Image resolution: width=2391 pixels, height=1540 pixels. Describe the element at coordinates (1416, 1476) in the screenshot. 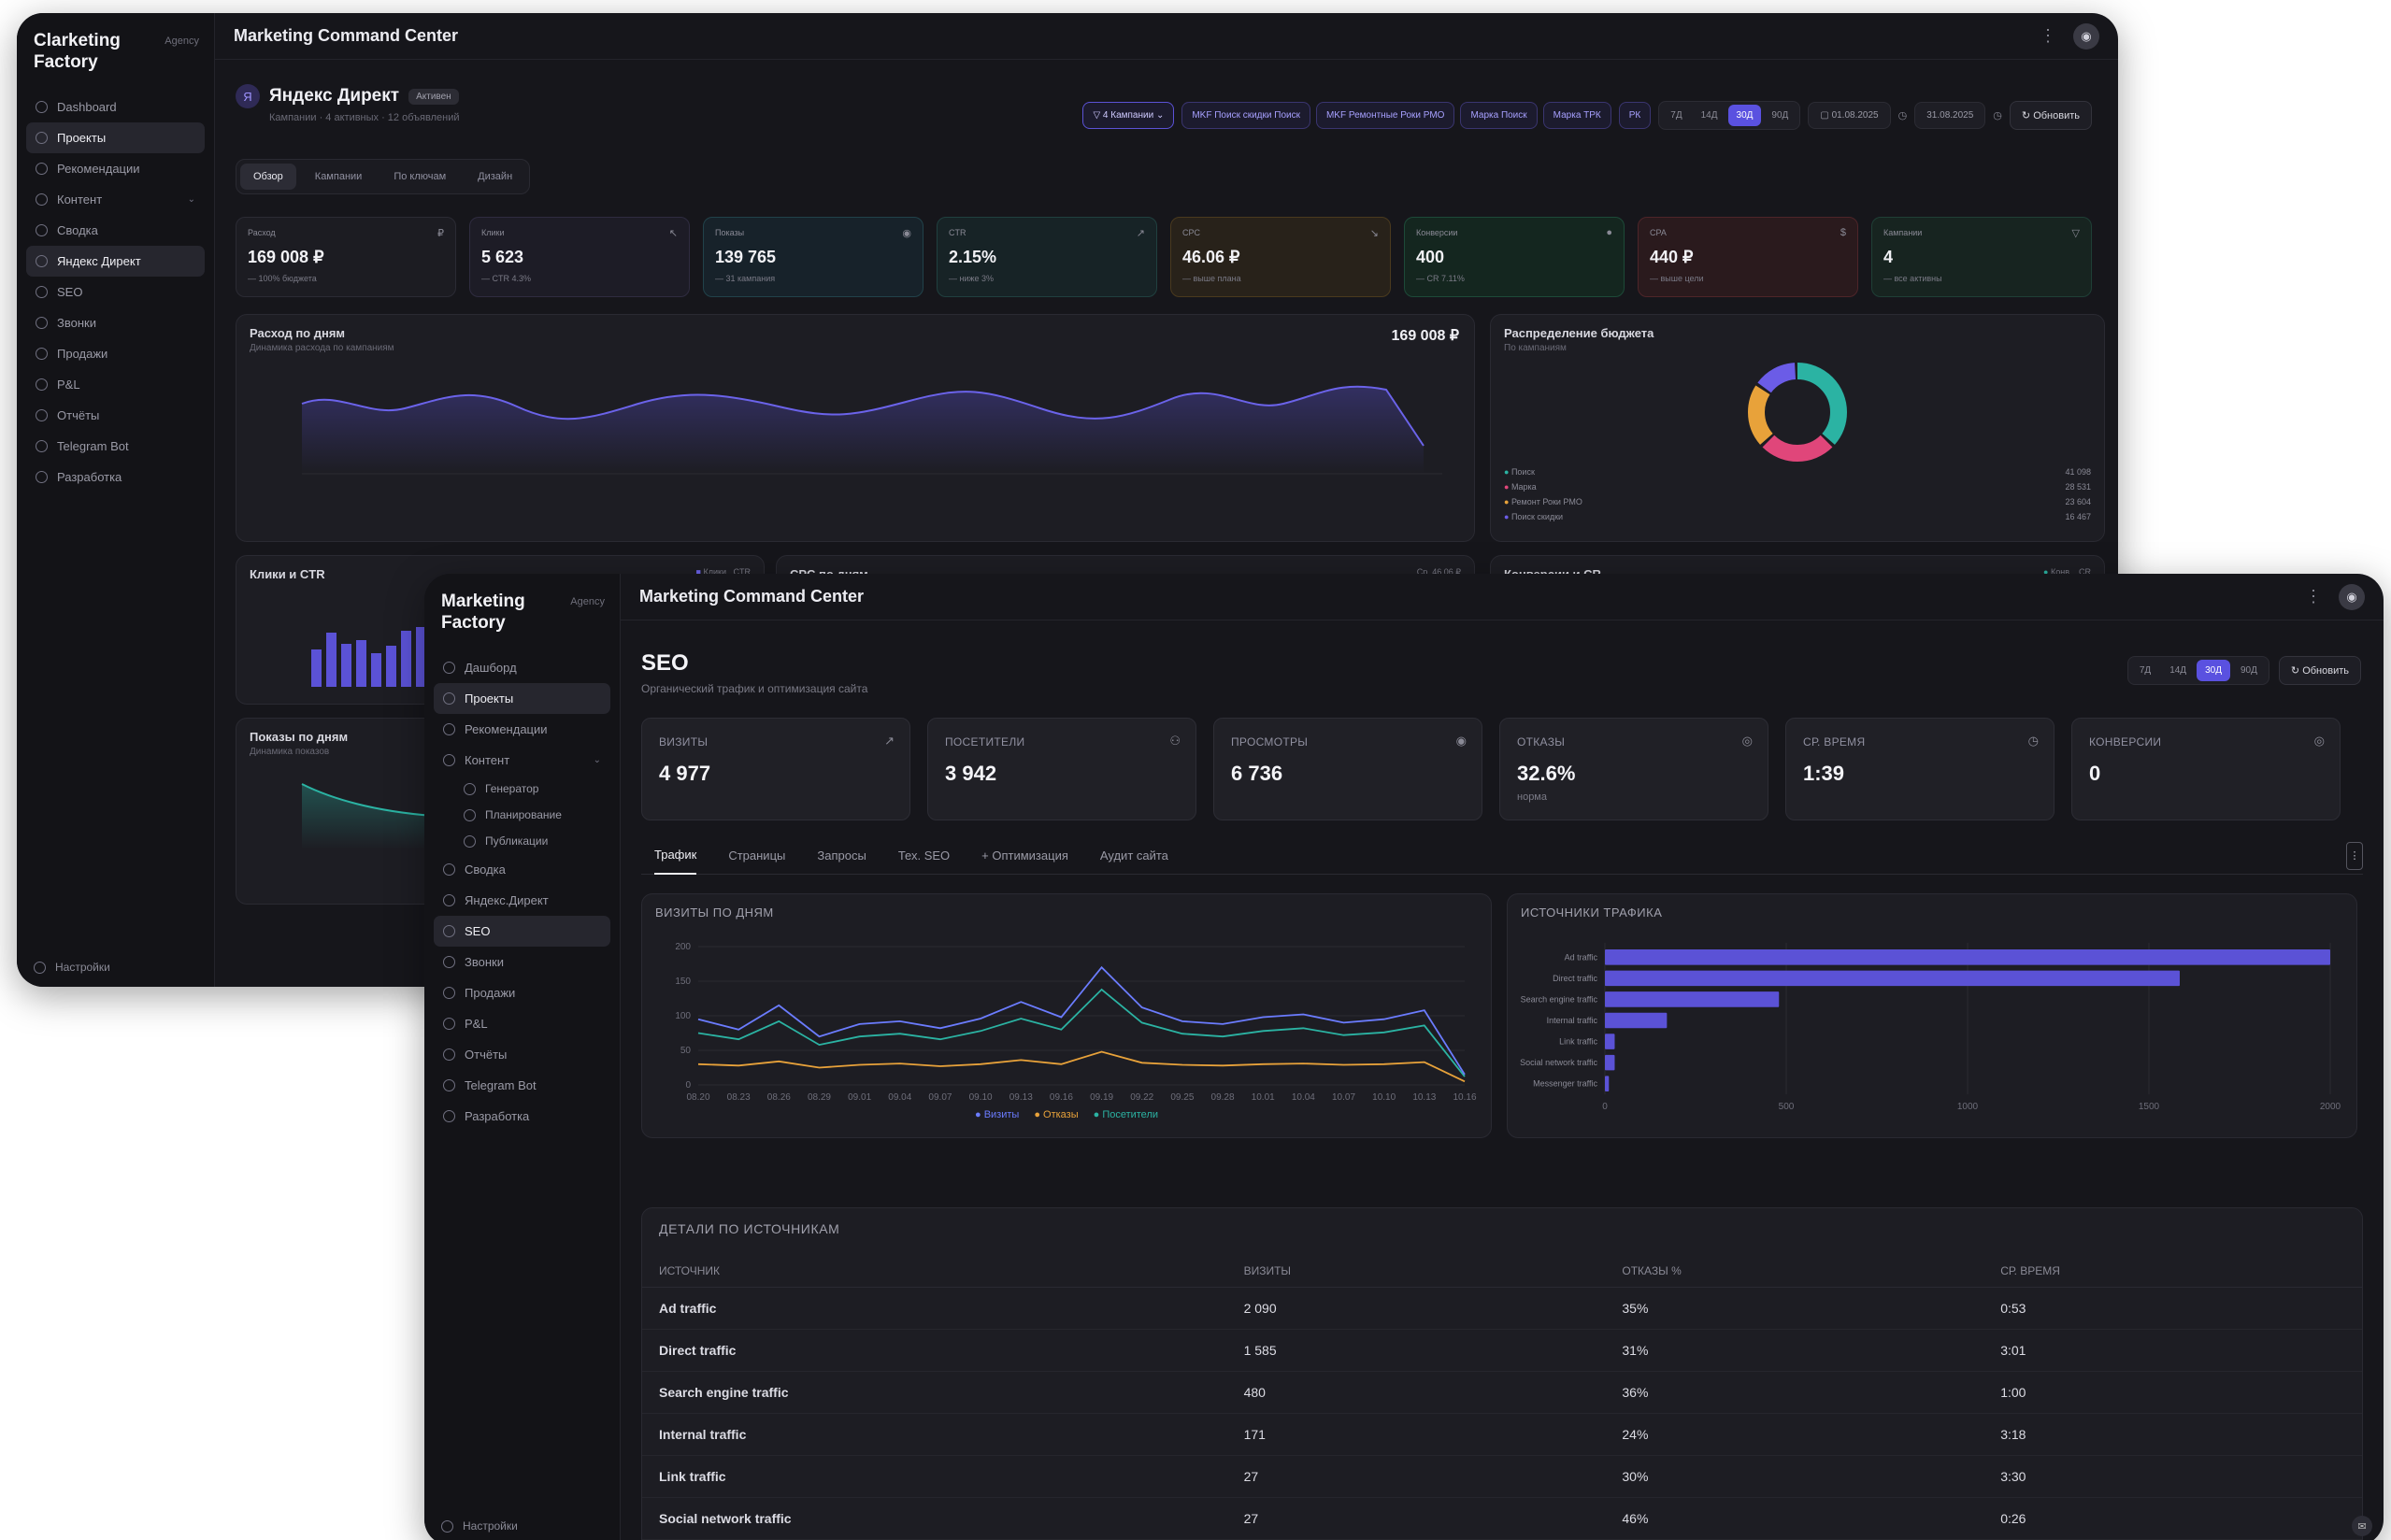

I see `table-cell: 27` at that location.